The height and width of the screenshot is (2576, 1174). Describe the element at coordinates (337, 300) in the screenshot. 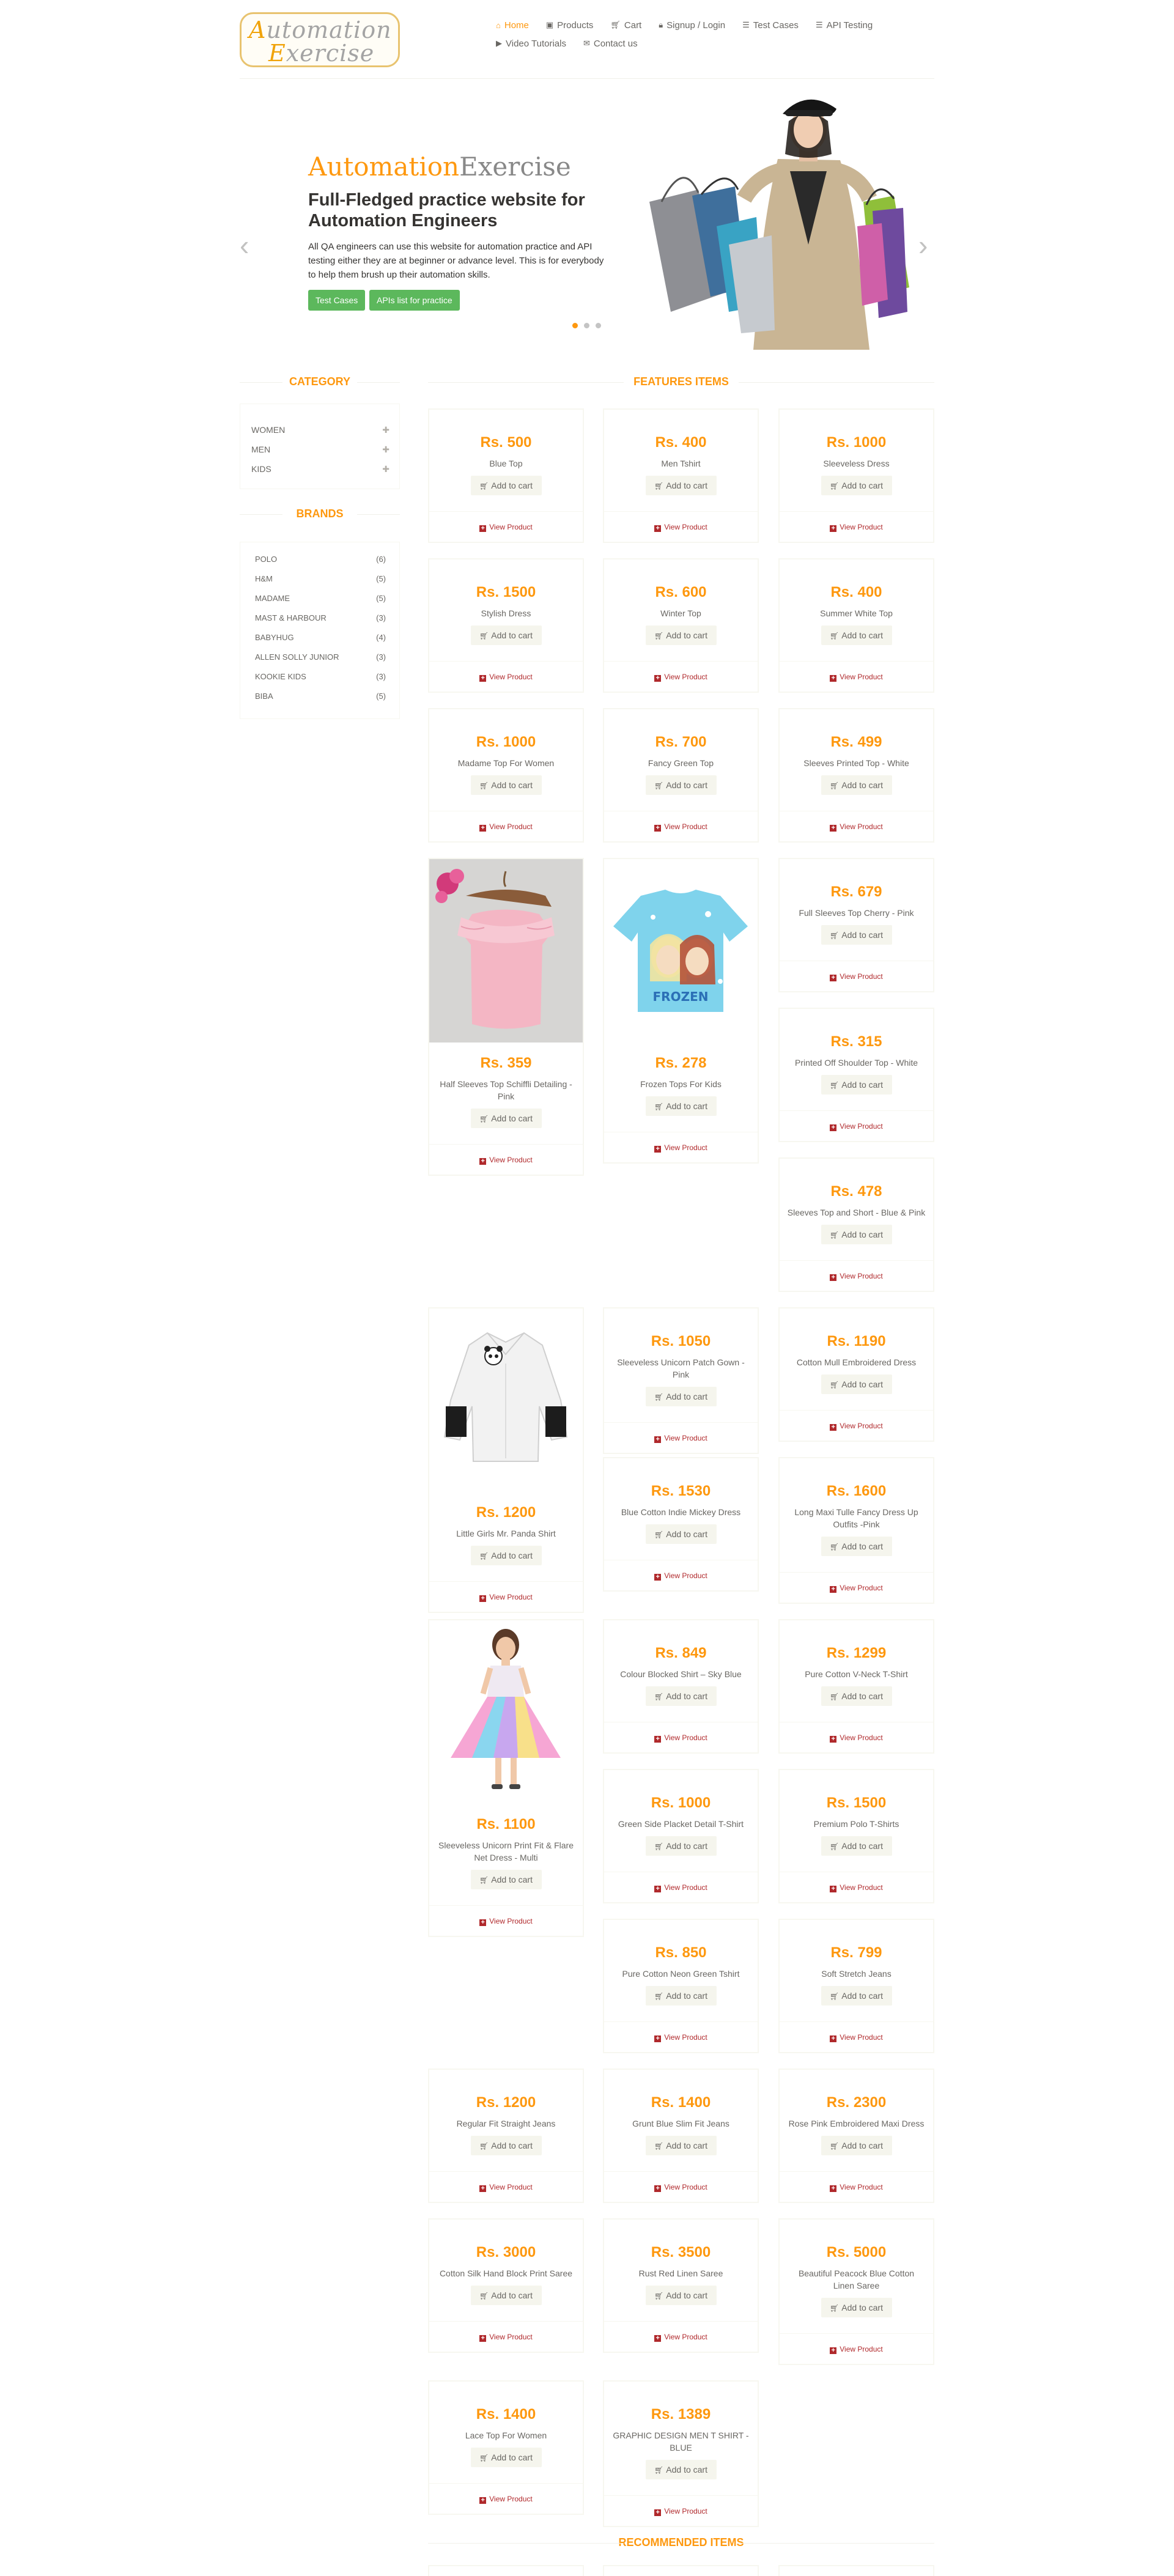

I see `test-cases-button: Test Cases` at that location.